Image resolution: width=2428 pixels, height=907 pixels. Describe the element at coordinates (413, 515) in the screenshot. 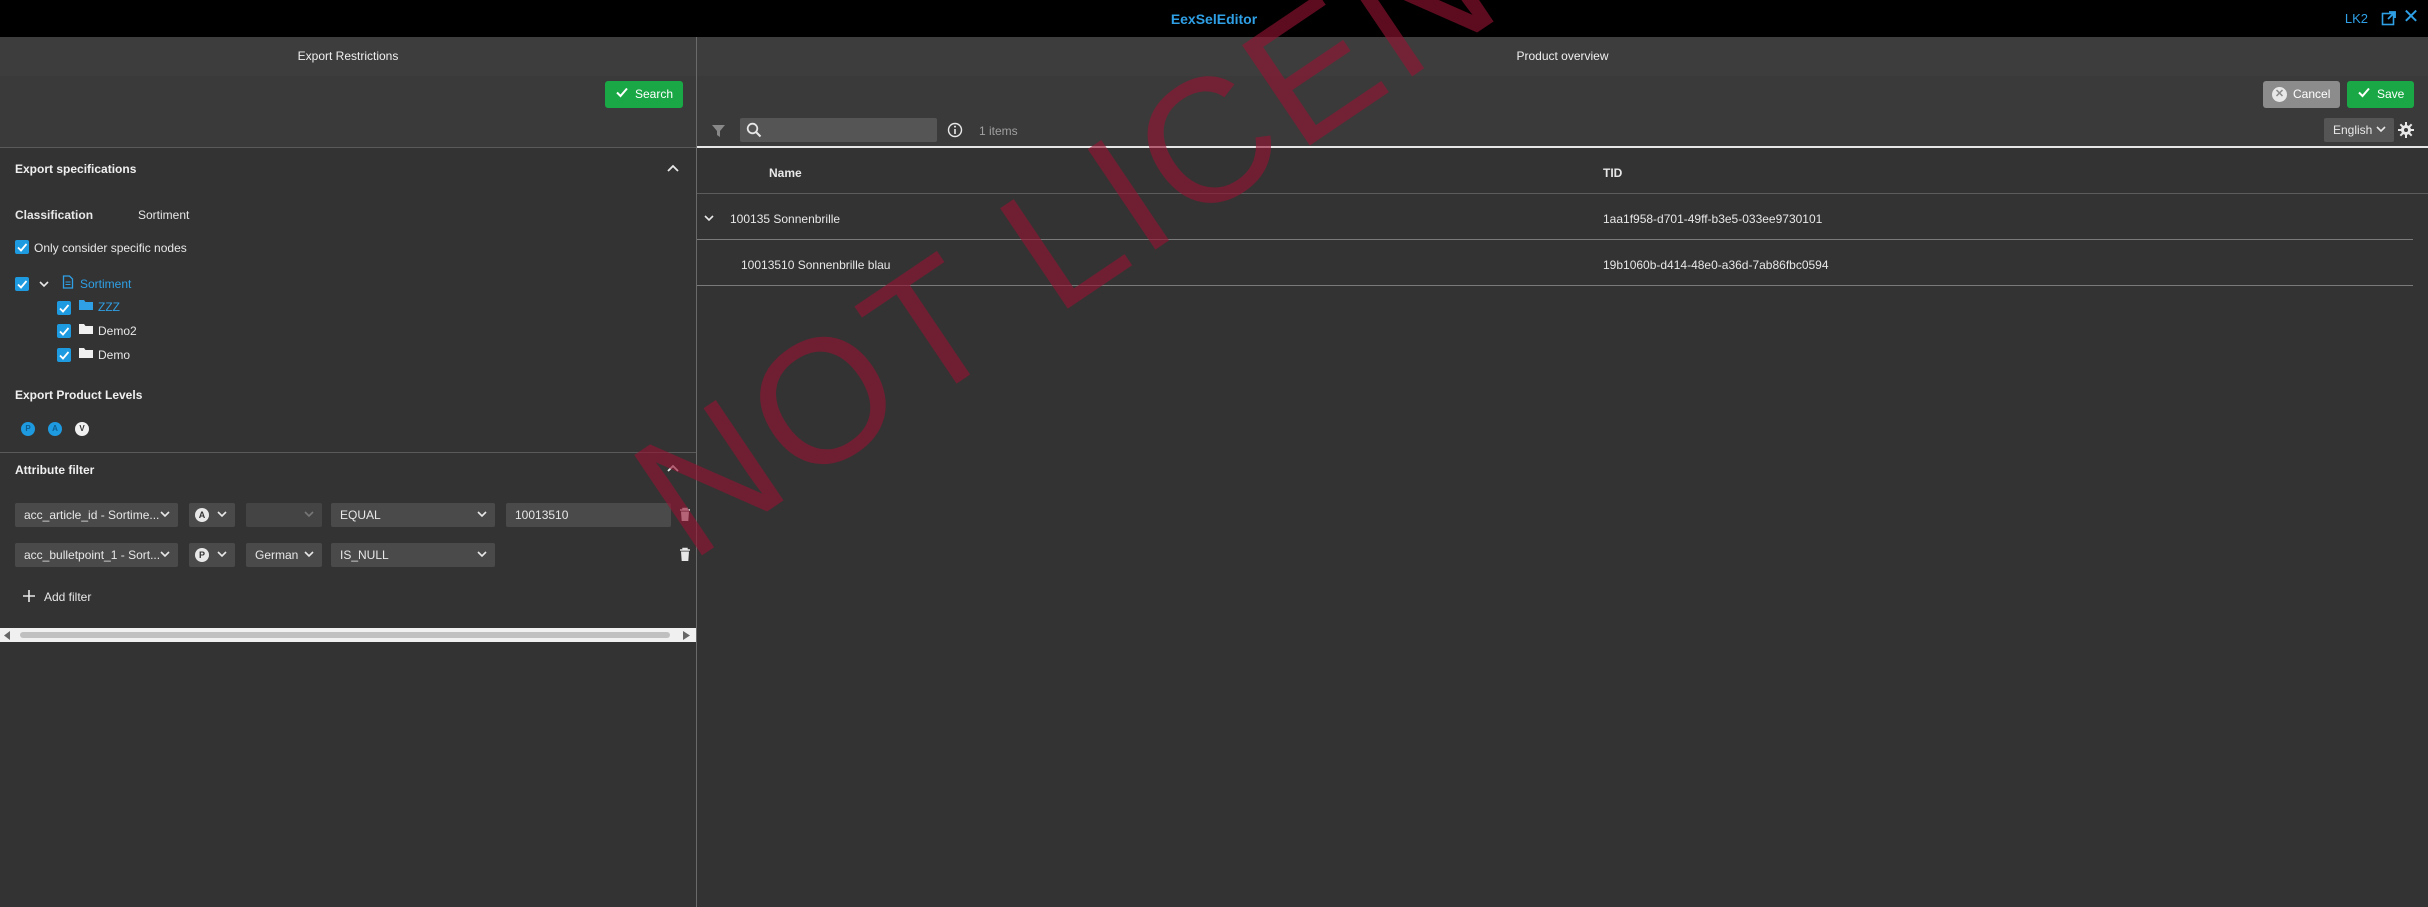

I see `filter-operator-select: EQUAL` at that location.